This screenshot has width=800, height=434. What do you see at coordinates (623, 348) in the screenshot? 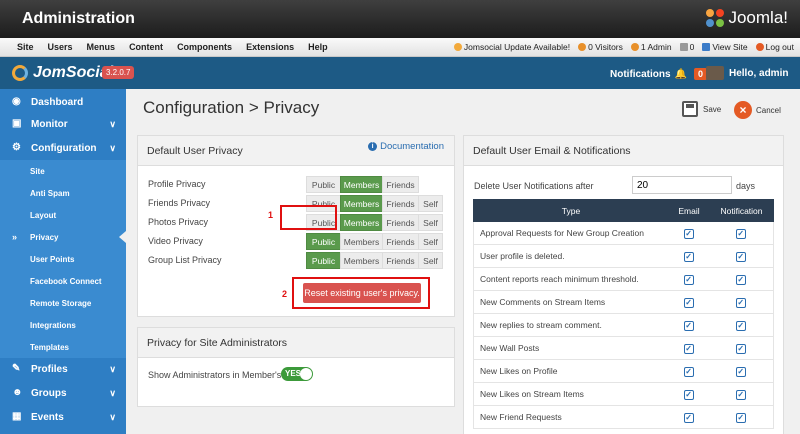
I see `table-row: New Wall Posts ✓ ✓` at bounding box center [623, 348].